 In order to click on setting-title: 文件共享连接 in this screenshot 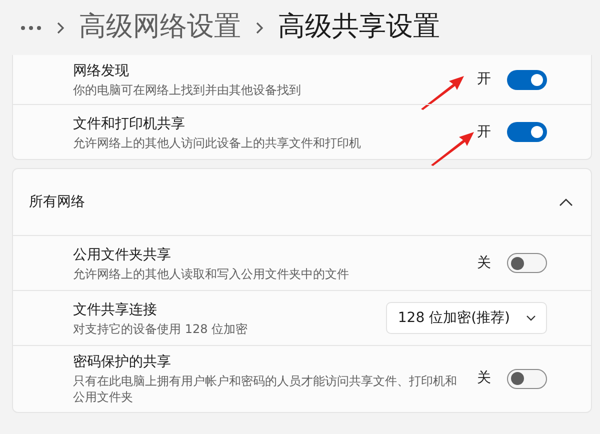, I will do `click(115, 310)`.